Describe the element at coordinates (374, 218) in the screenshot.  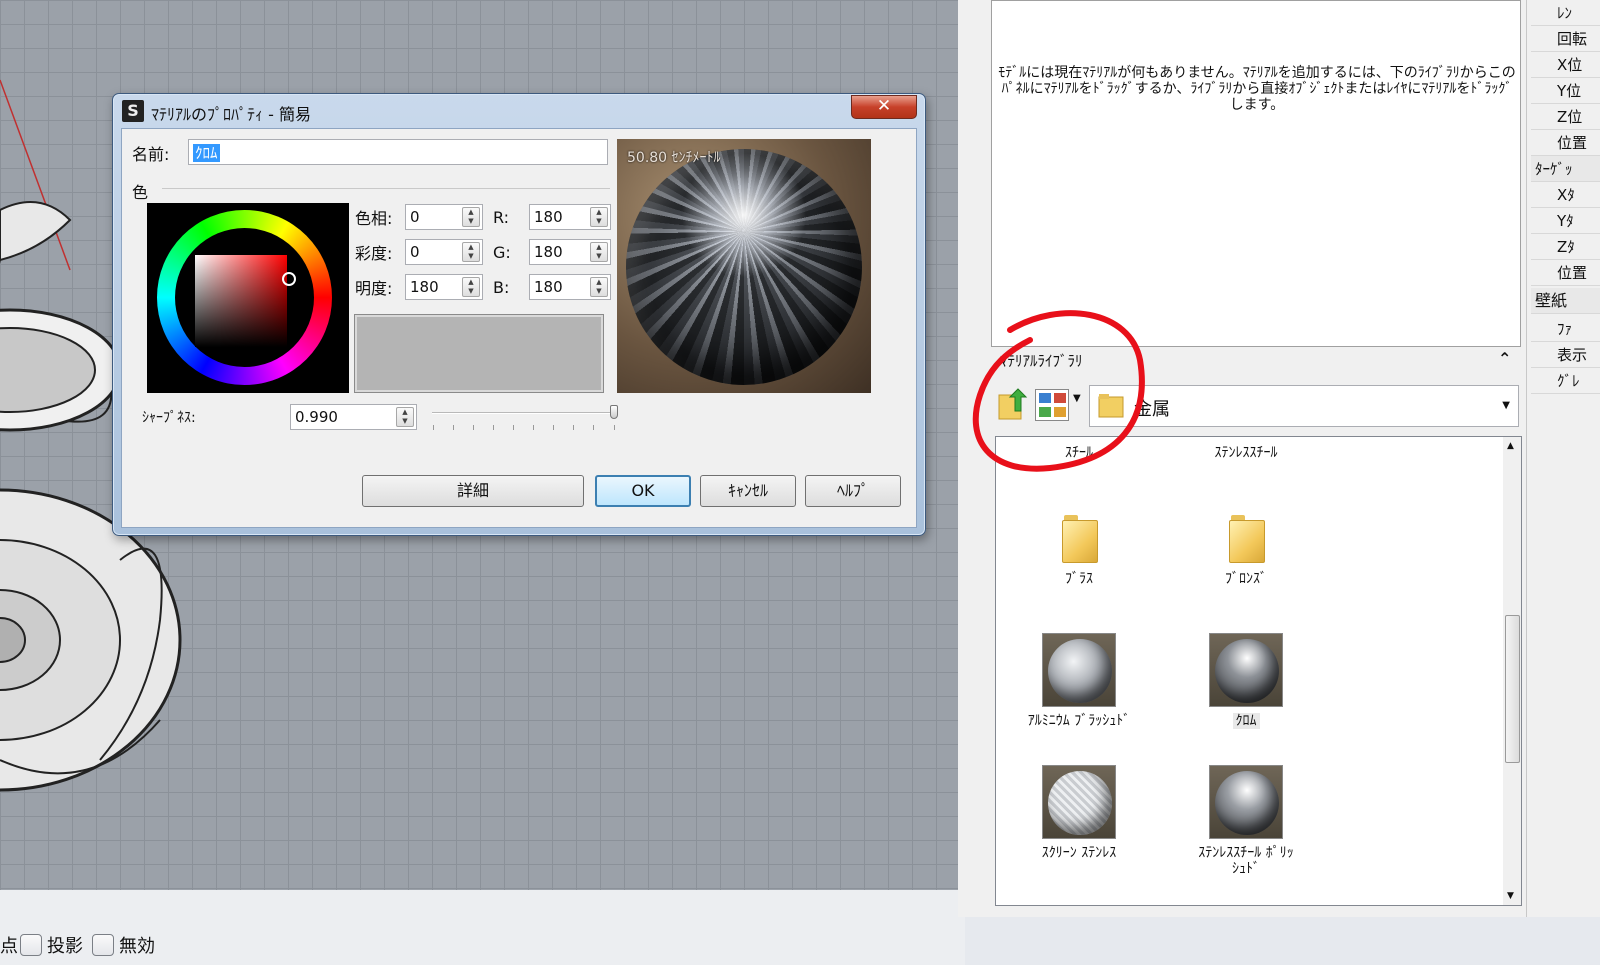
I see `hue-label: 色相:` at that location.